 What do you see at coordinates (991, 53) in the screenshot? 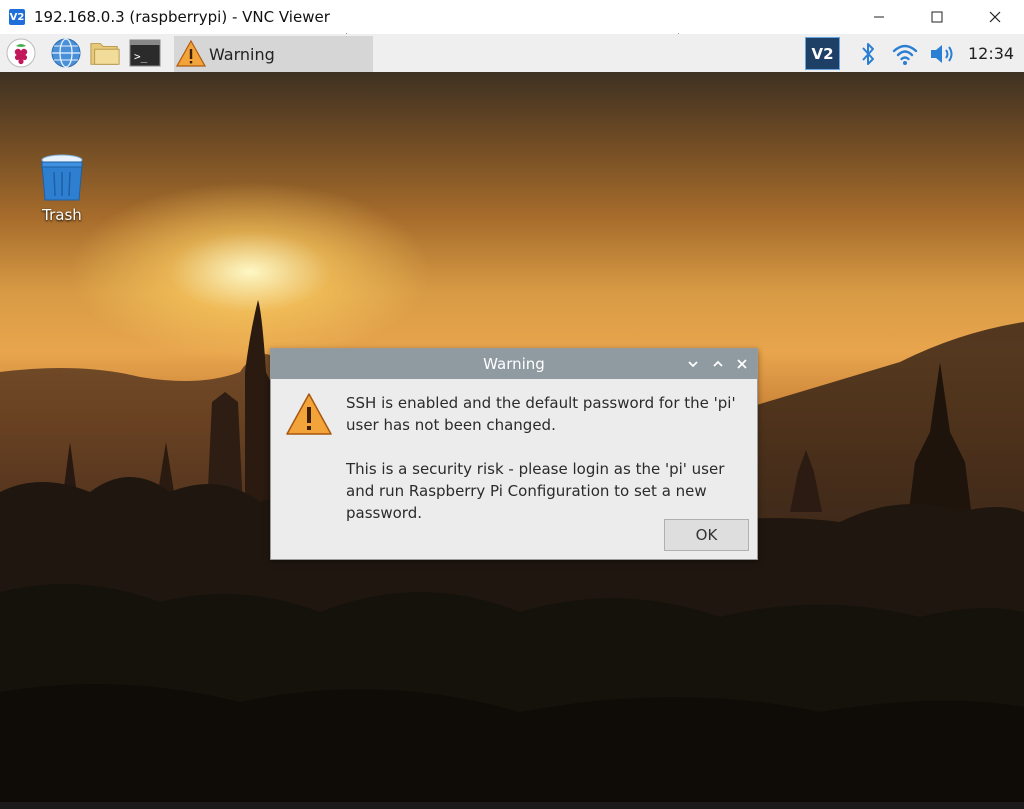
I see `panel-clock: 12:34` at bounding box center [991, 53].